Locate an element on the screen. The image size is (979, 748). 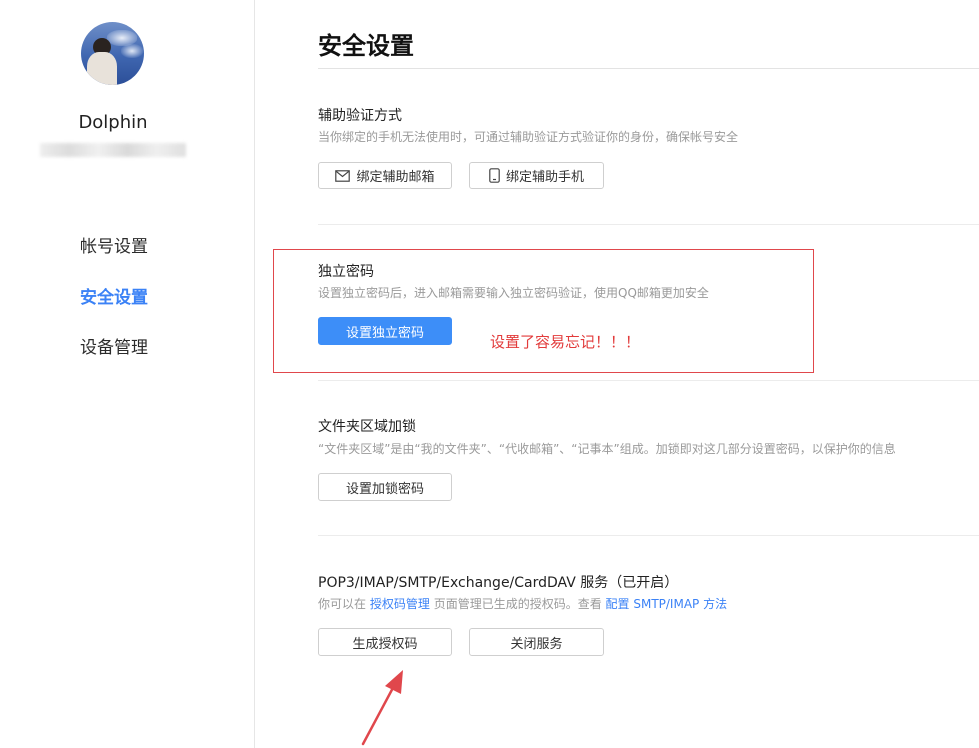
avatar is located at coordinates (112, 53).